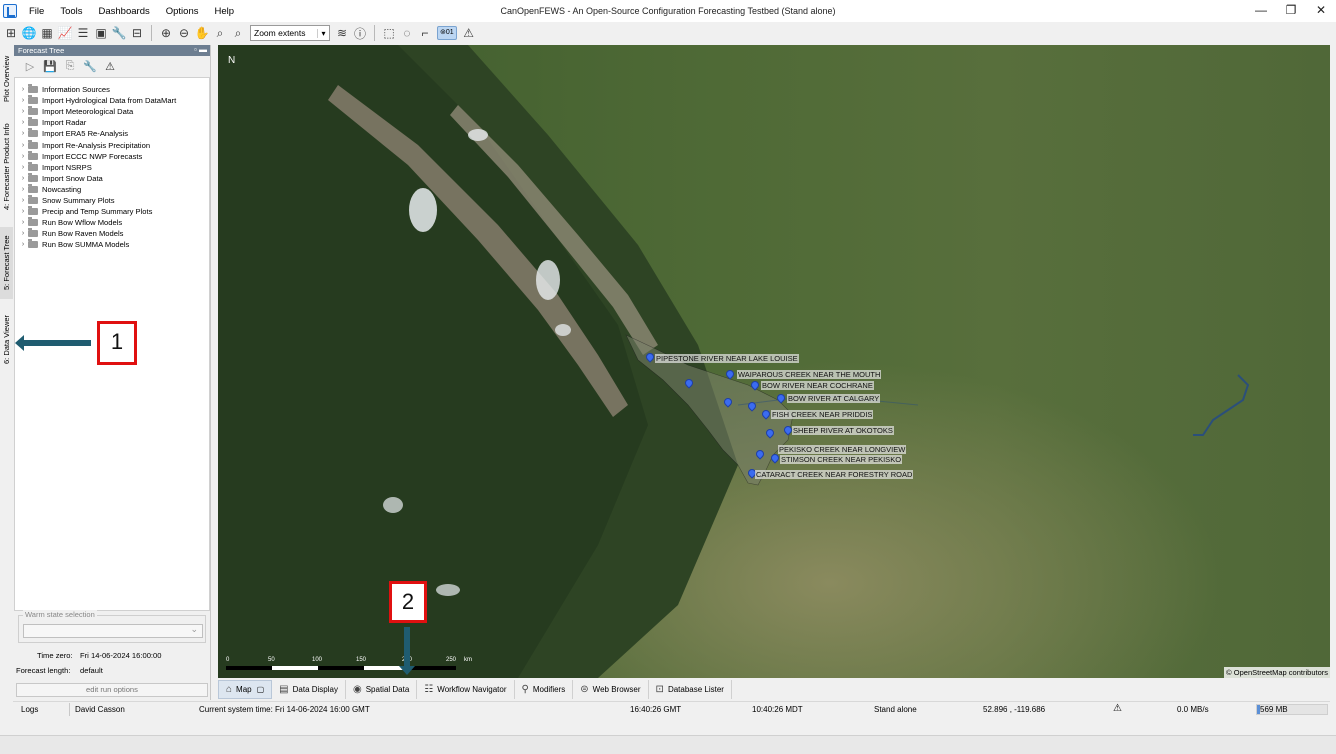 Image resolution: width=1336 pixels, height=754 pixels. What do you see at coordinates (342, 33) in the screenshot?
I see `layers-icon: ≋` at bounding box center [342, 33].